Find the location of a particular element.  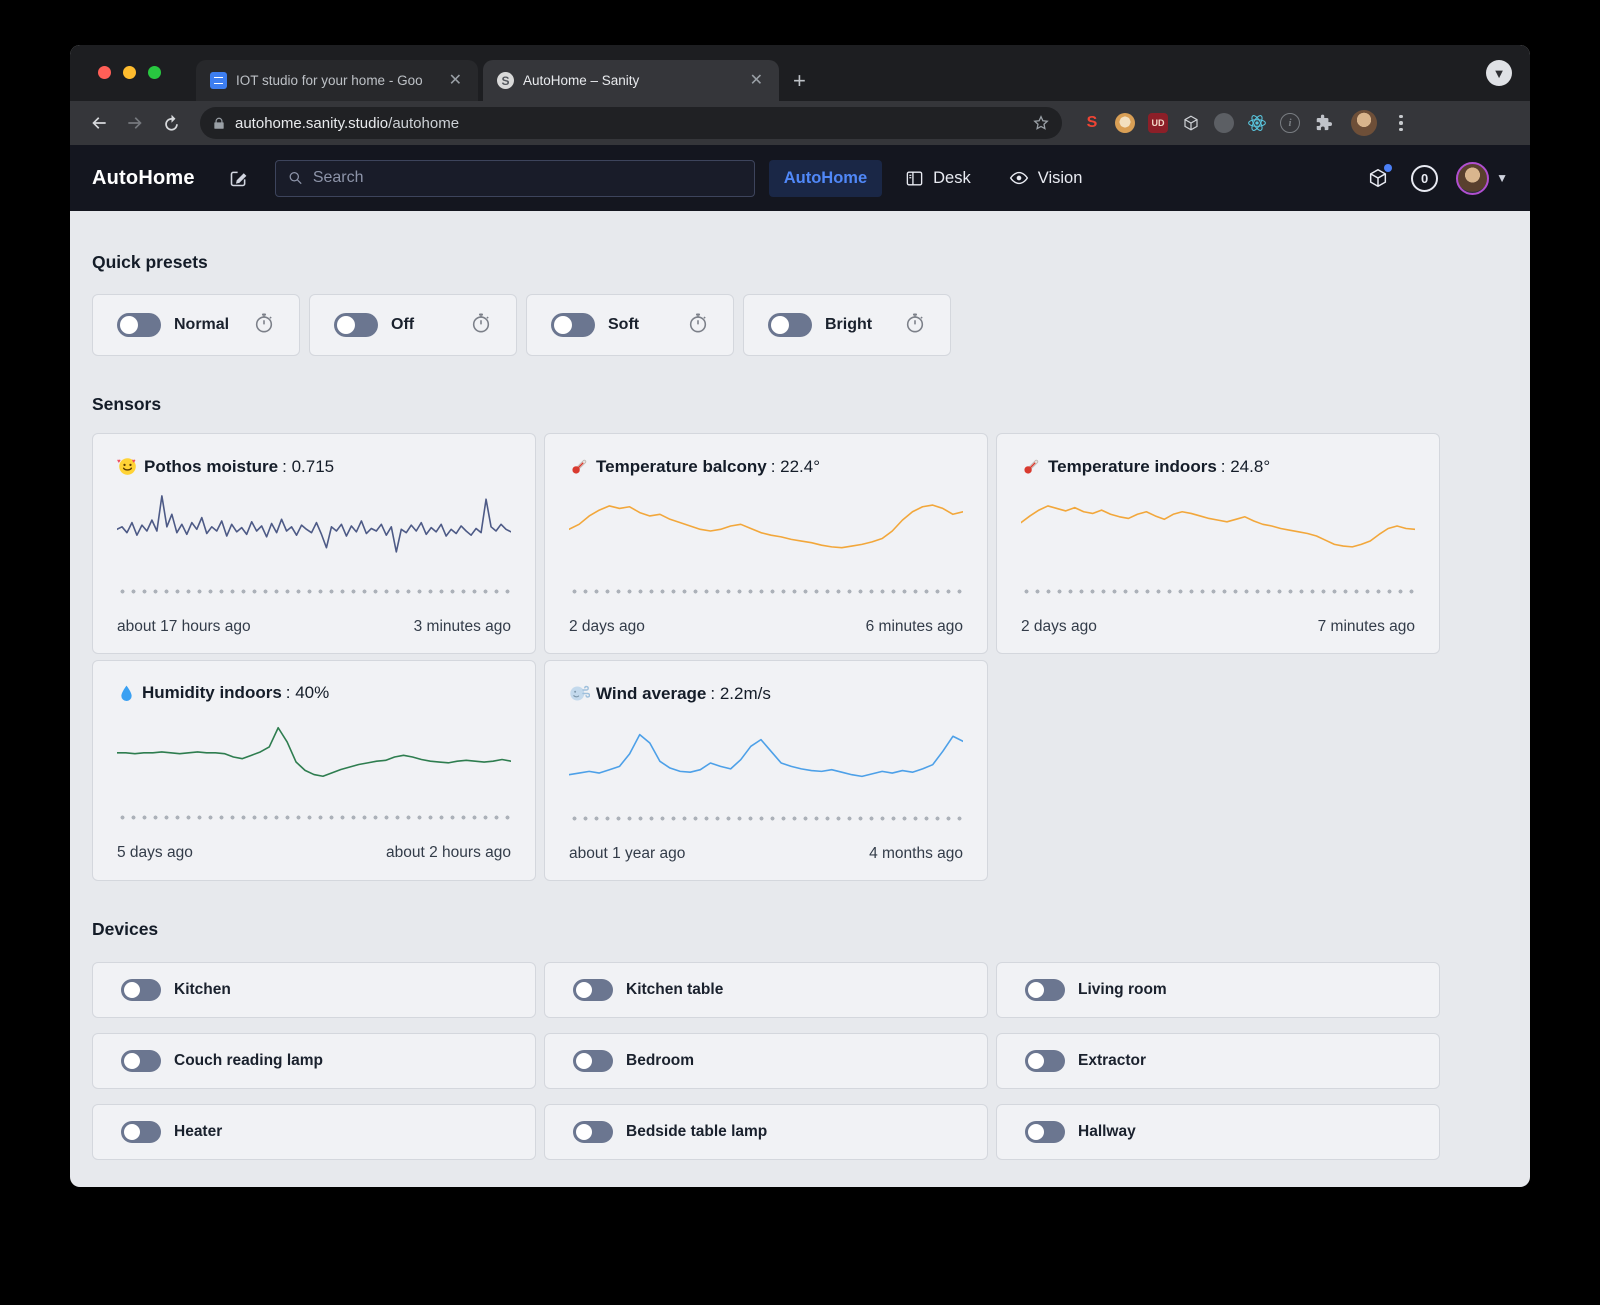

presets-heading: Quick presets is located at coordinates (150, 262).